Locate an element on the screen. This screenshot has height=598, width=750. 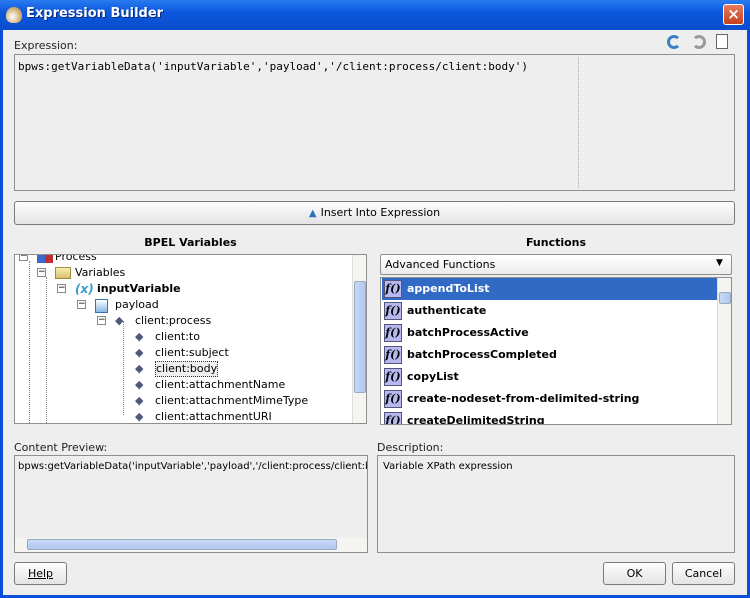
preview-scroll-thumb is located at coordinates (182, 544).